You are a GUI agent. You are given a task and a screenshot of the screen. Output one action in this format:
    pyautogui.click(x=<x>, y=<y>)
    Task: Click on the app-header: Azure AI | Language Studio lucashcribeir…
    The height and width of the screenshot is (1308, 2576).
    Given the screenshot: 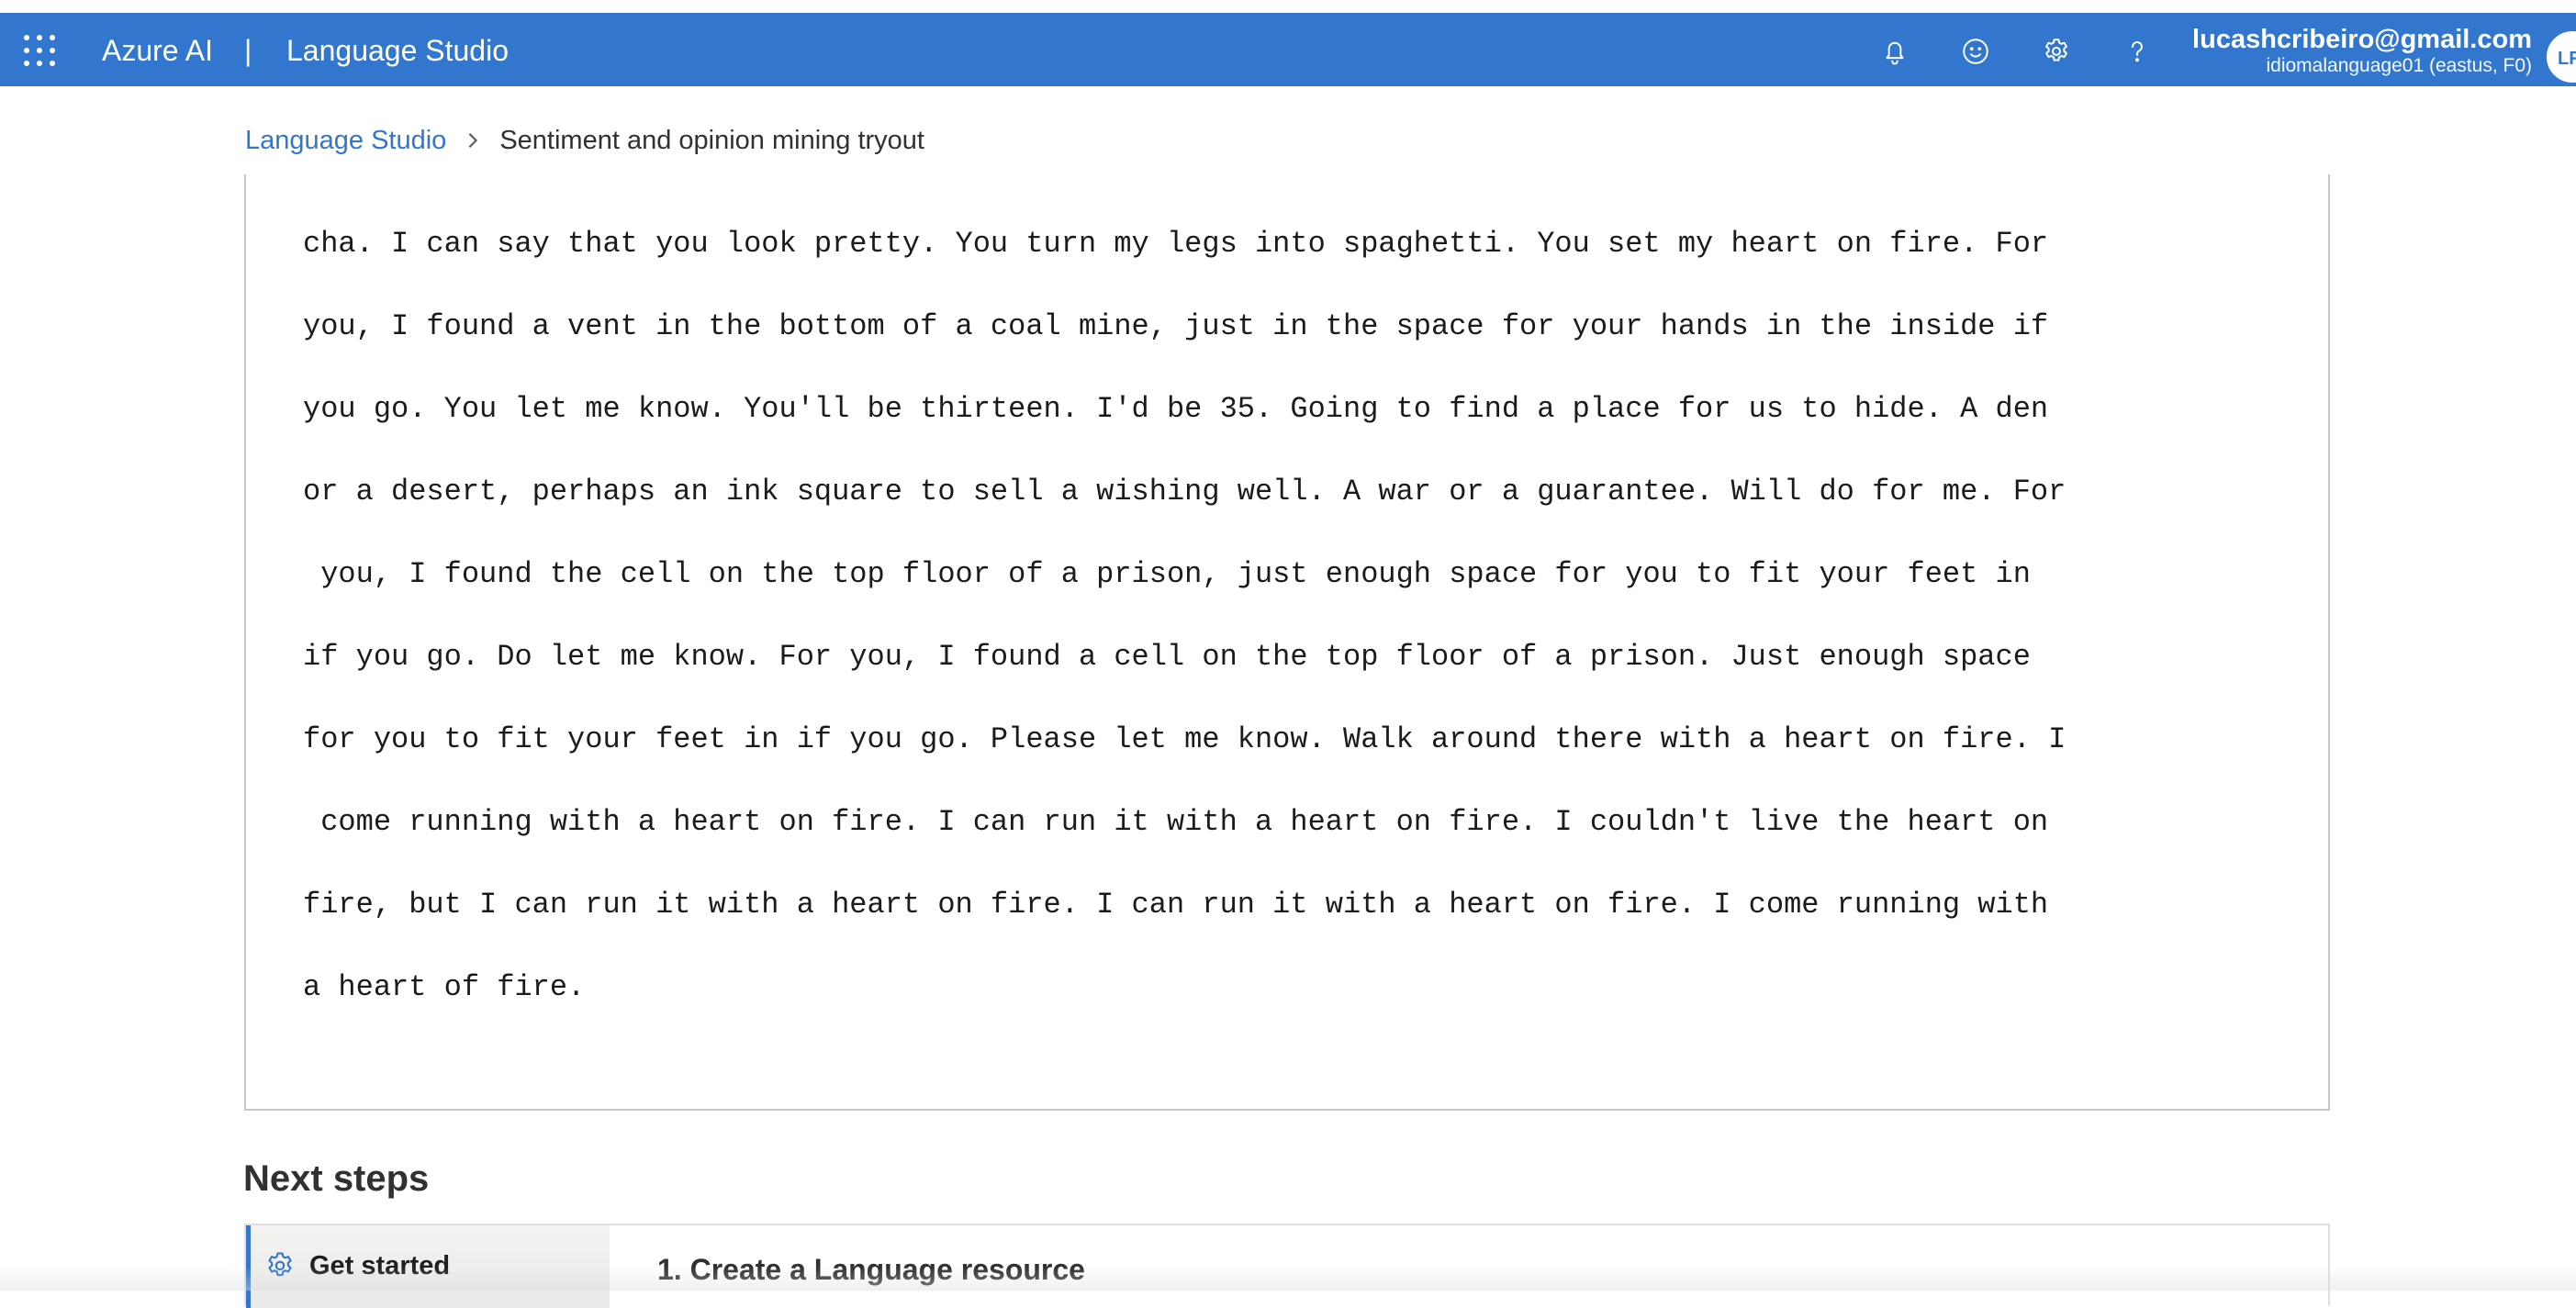 What is the action you would take?
    pyautogui.click(x=1288, y=49)
    